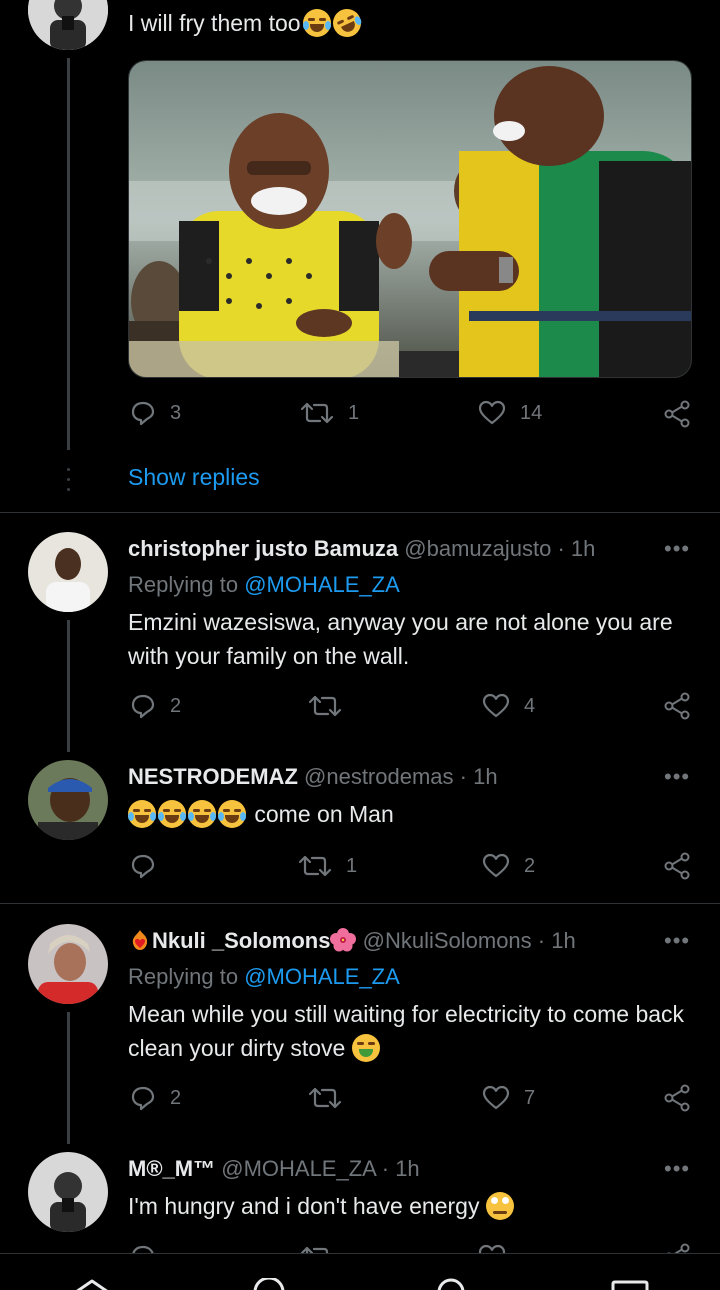 Image resolution: width=720 pixels, height=1290 pixels. I want to click on tweet-text: I'm hungry and i don't have energy, so click(413, 1206).